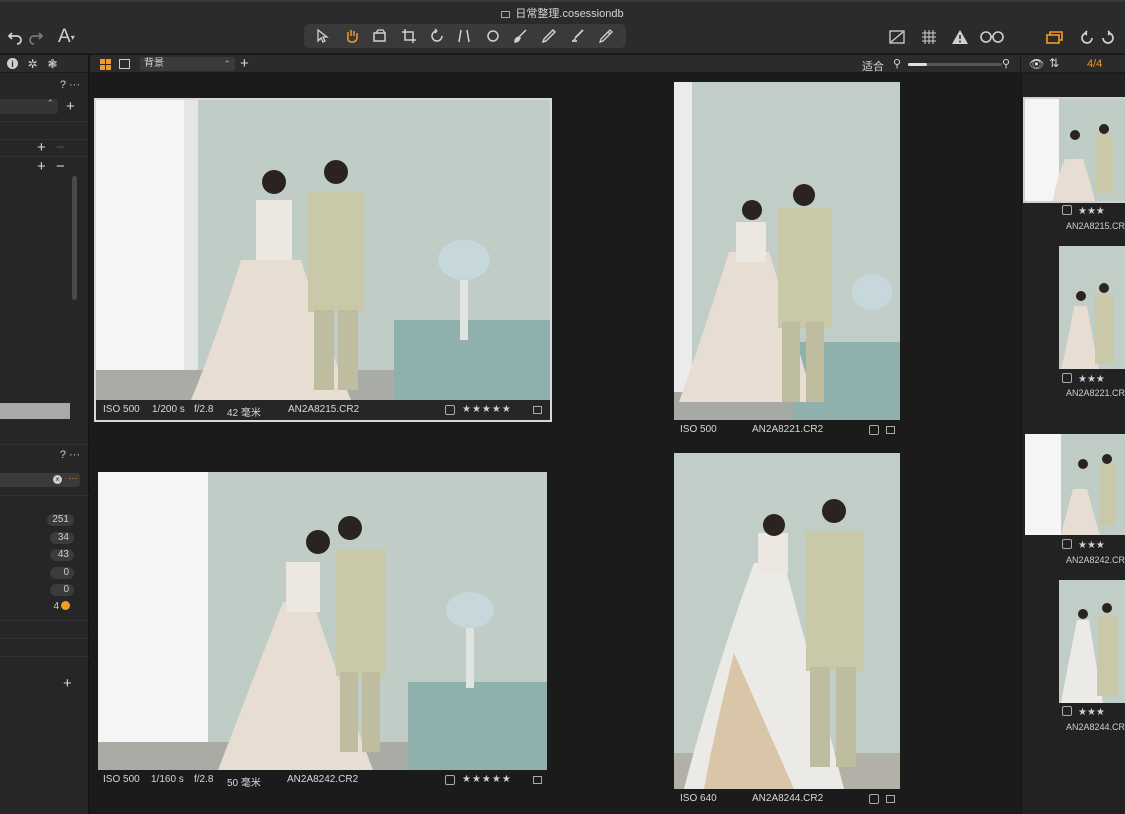  I want to click on undo-icon, so click(15, 37).